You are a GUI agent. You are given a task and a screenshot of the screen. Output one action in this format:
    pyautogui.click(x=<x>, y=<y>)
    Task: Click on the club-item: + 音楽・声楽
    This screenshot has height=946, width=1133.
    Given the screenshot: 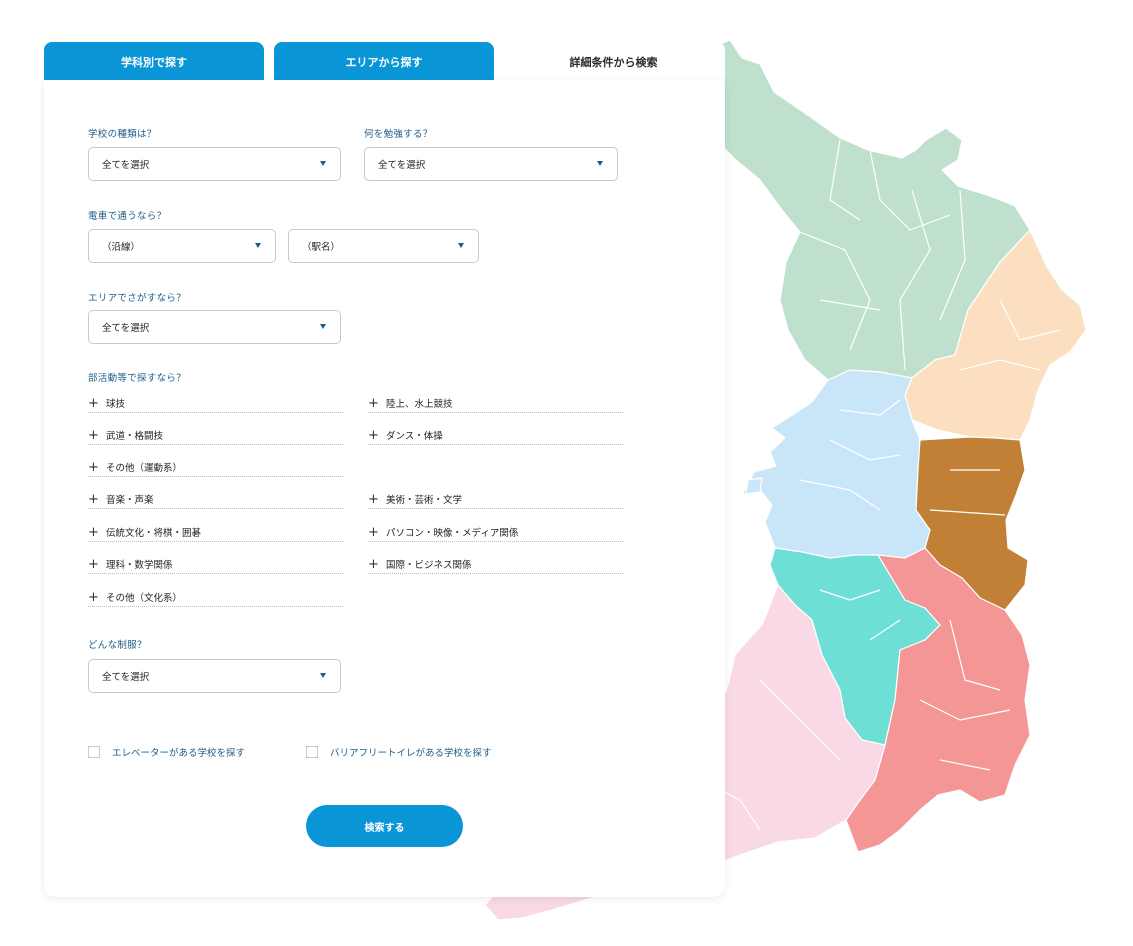 What is the action you would take?
    pyautogui.click(x=215, y=499)
    